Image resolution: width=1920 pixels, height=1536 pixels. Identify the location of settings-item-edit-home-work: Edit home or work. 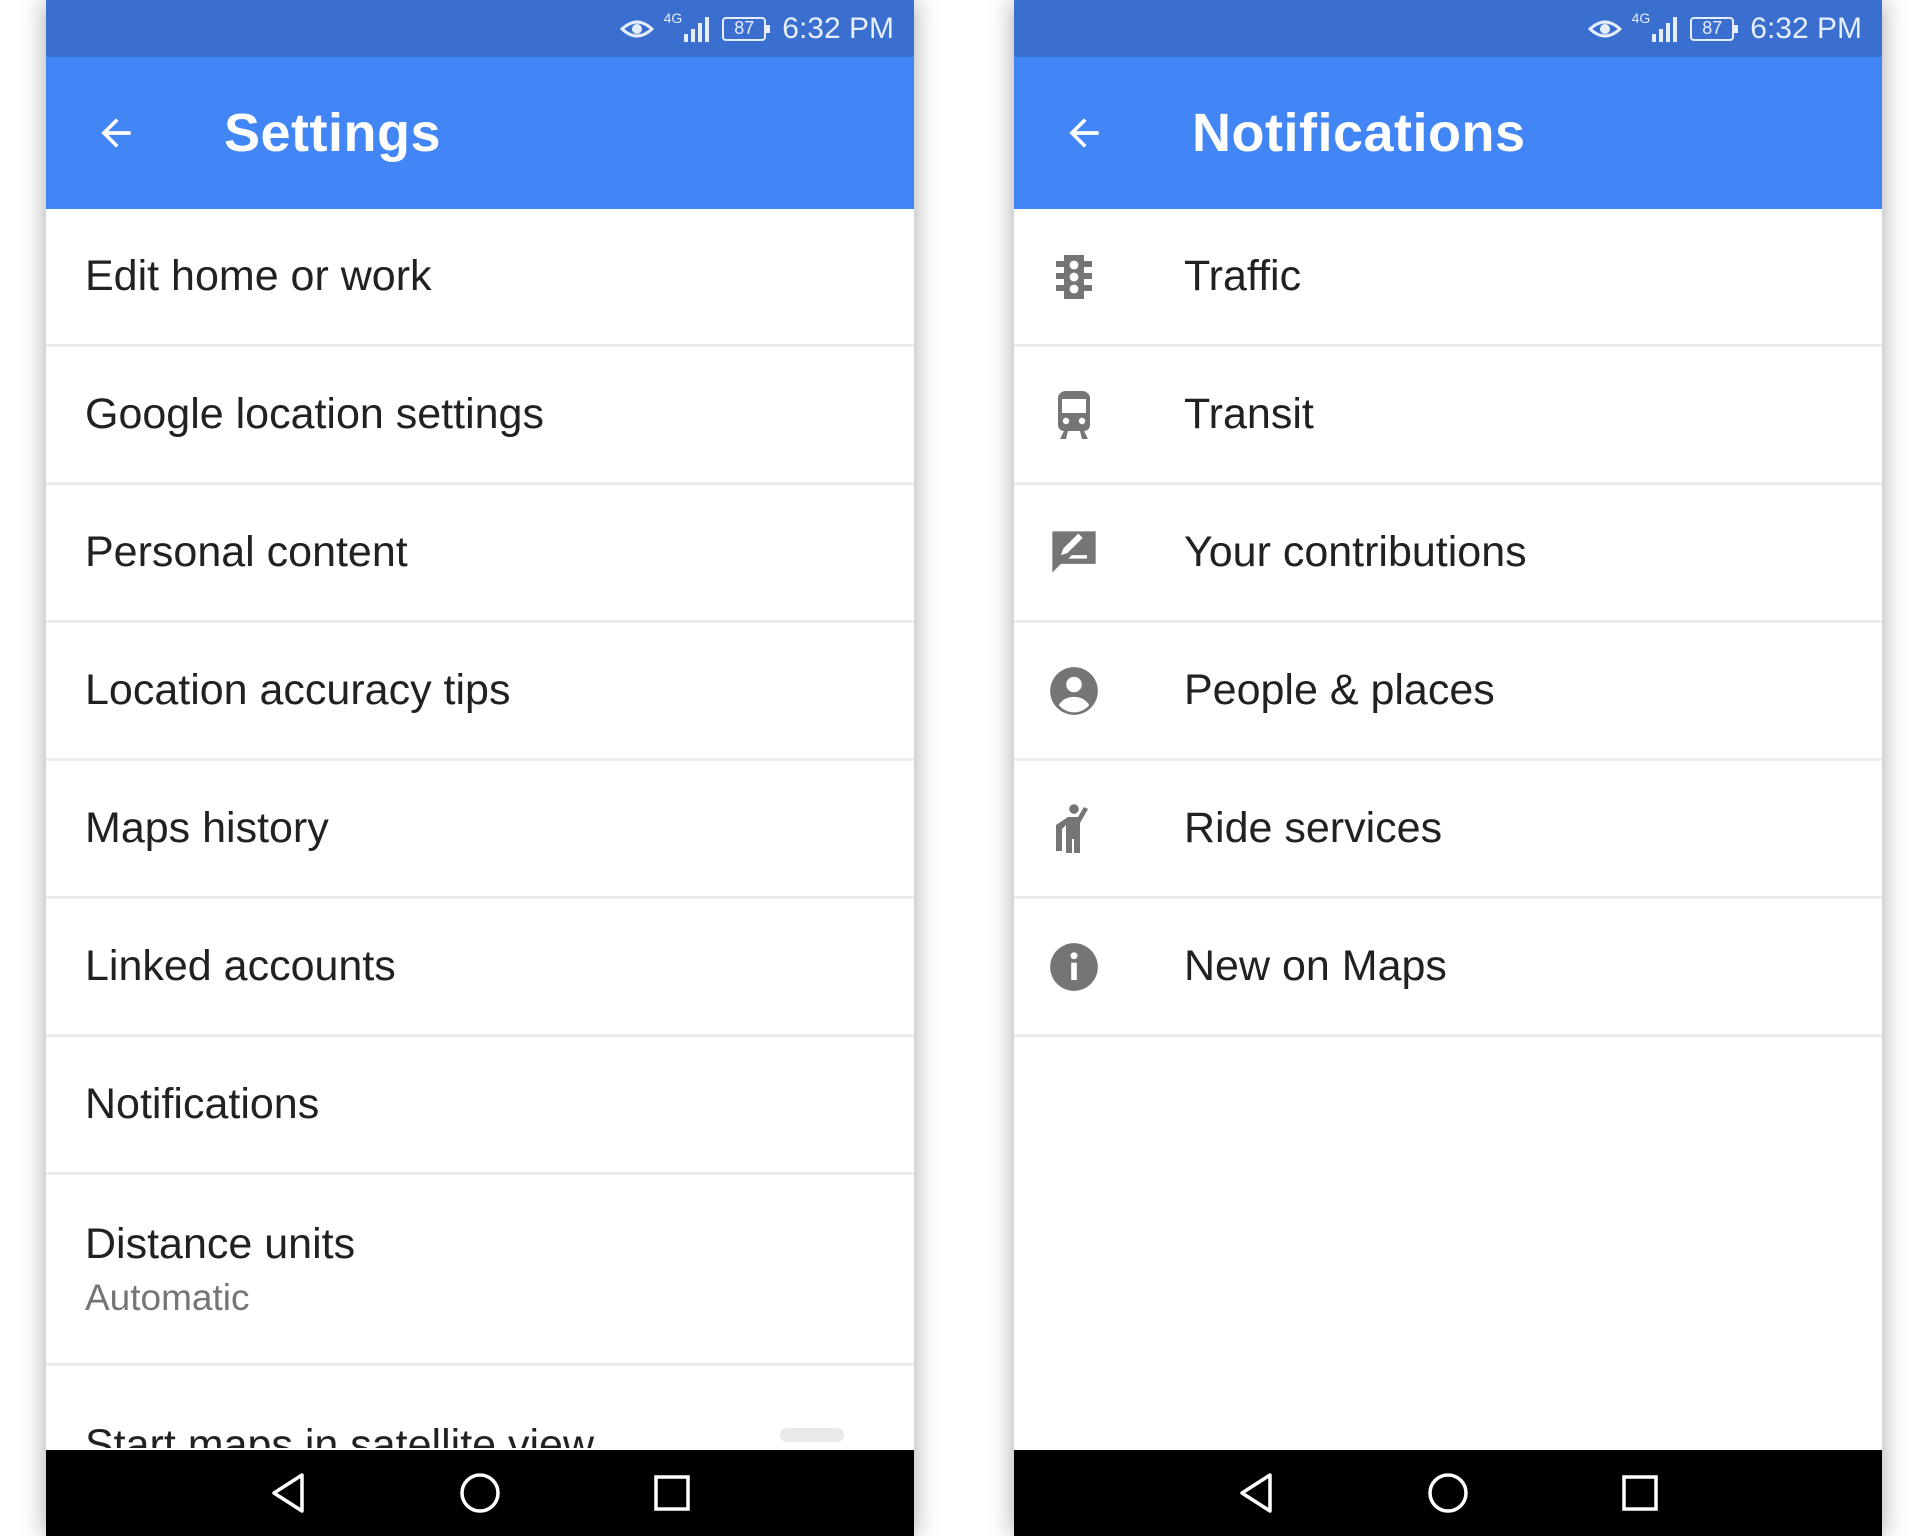
(480, 278).